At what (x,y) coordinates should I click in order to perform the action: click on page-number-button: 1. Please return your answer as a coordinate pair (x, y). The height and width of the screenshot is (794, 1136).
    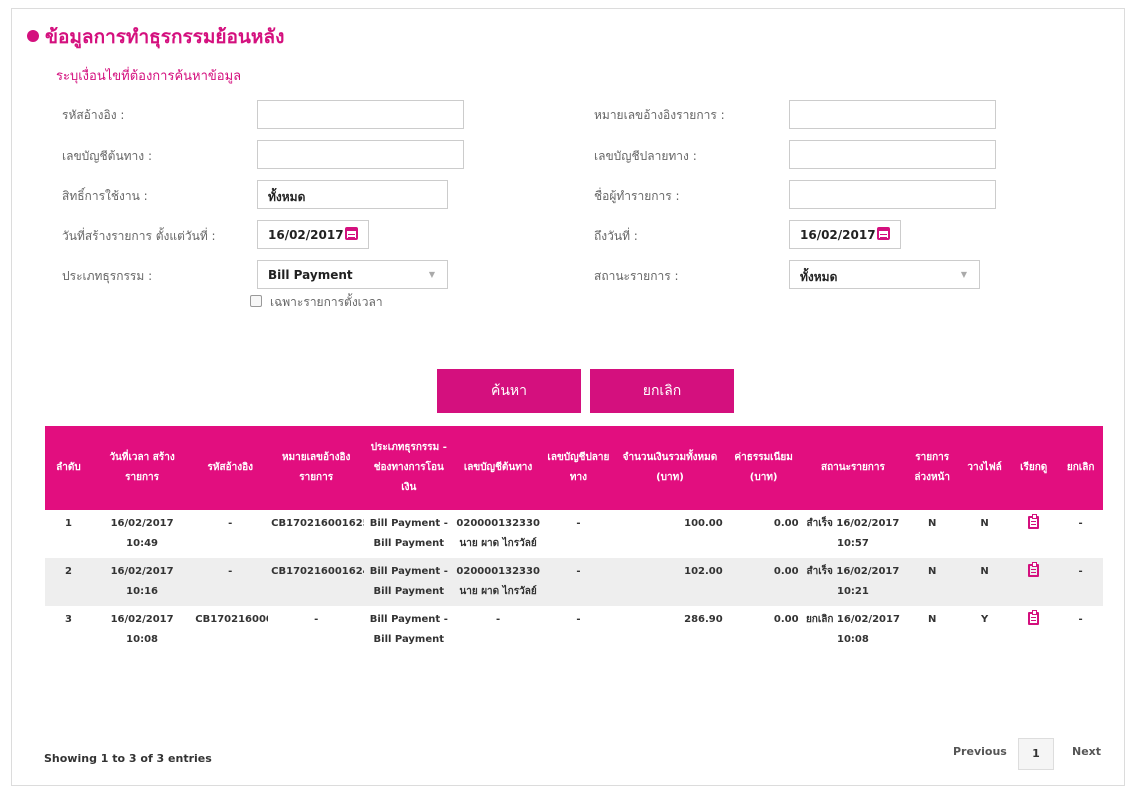
    Looking at the image, I should click on (1036, 754).